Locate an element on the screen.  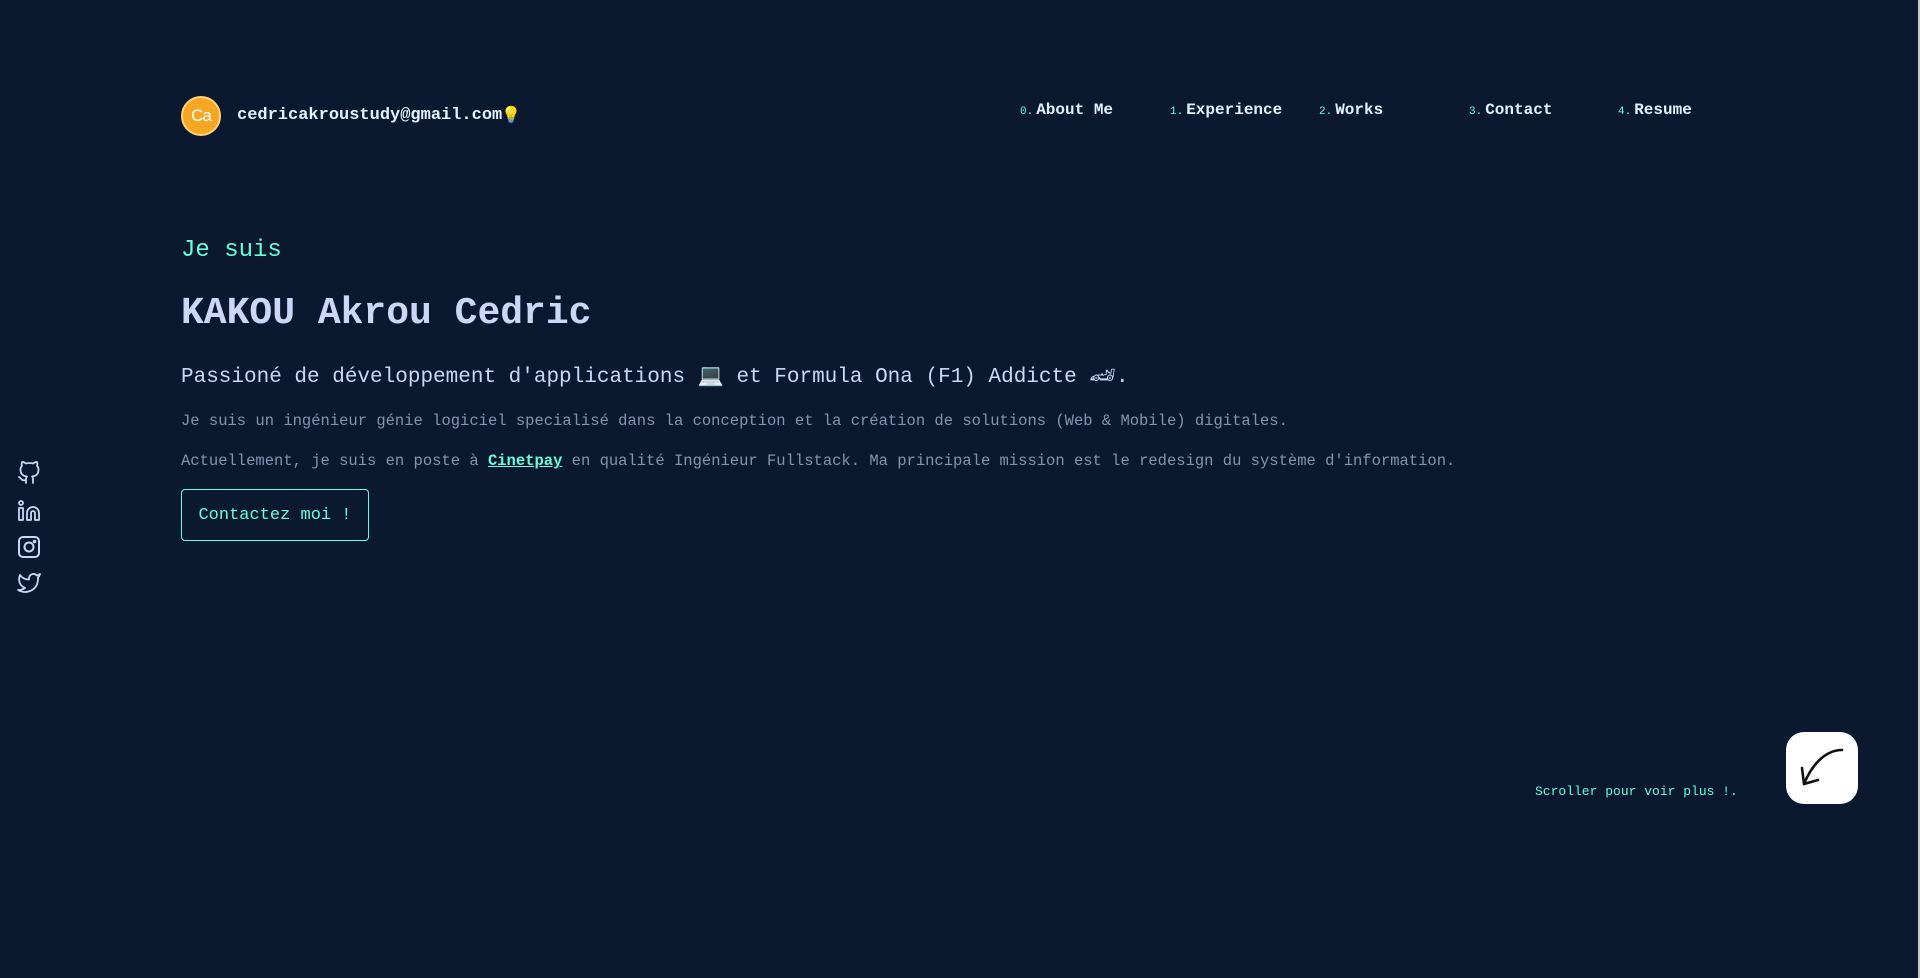
nav-number: 1. is located at coordinates (1177, 112).